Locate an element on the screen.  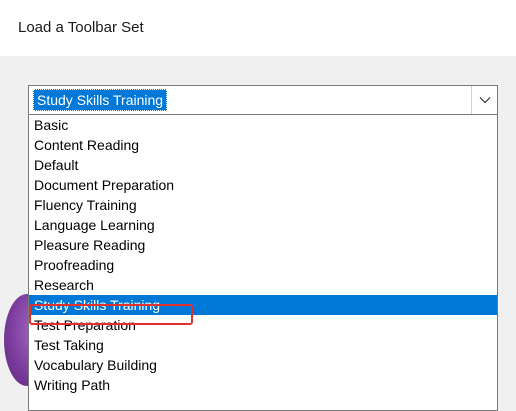
dropdown-arrow-button is located at coordinates (484, 100).